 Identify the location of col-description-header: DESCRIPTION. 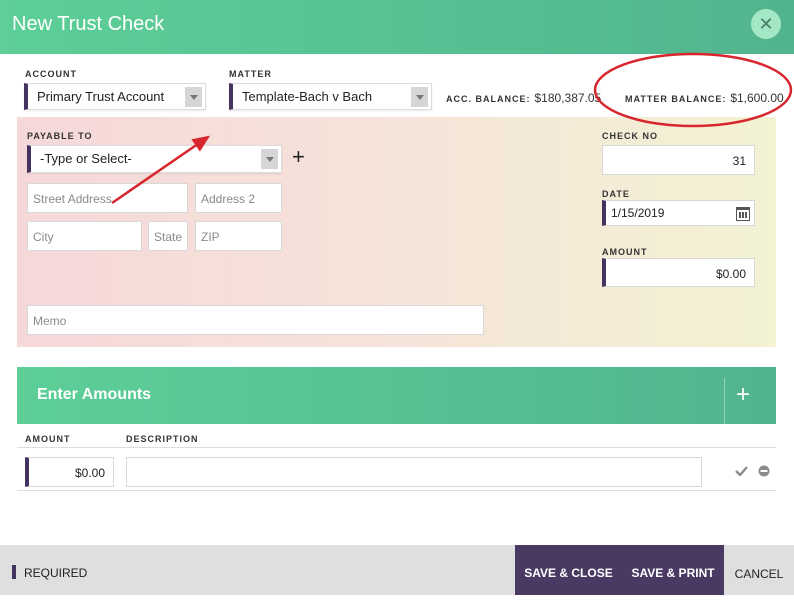
(162, 439).